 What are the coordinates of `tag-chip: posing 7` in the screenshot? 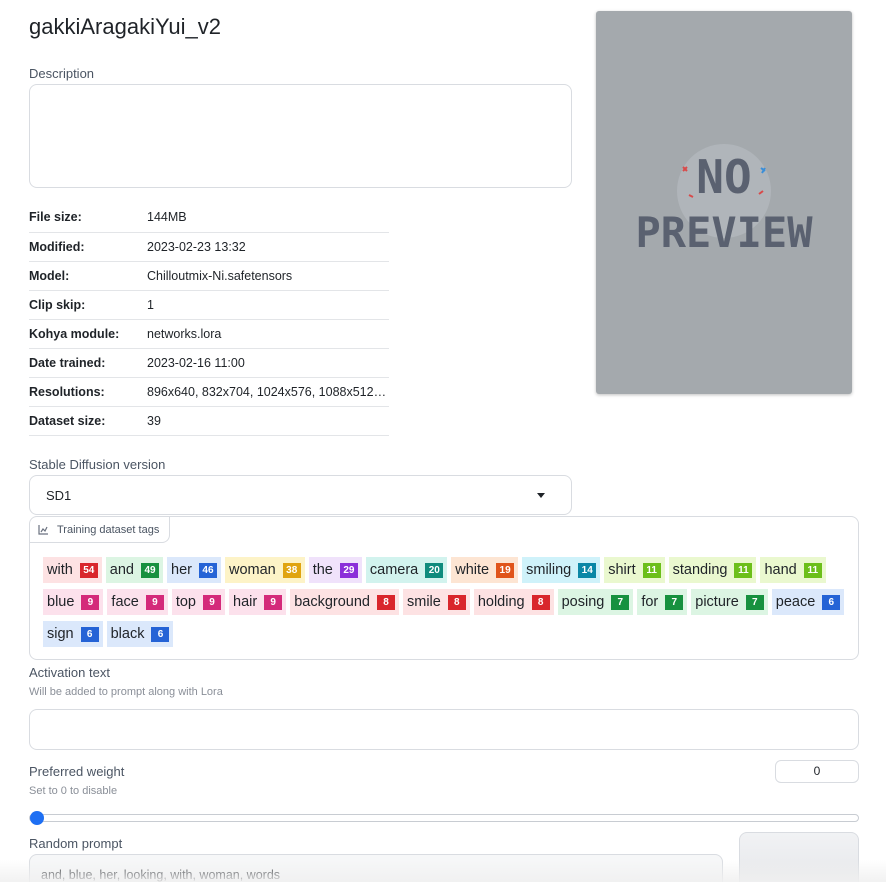 It's located at (595, 602).